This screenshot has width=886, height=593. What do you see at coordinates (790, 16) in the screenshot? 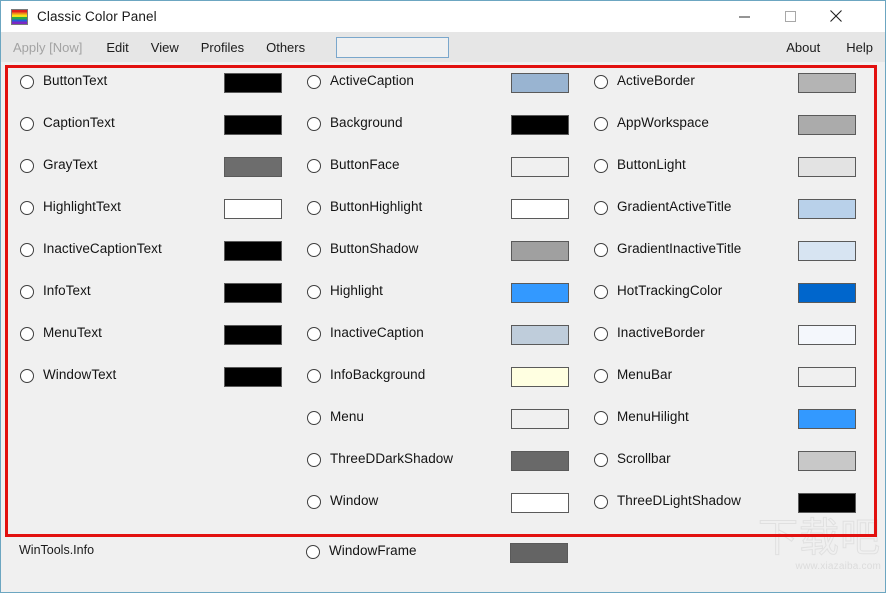
I see `maximize-button` at bounding box center [790, 16].